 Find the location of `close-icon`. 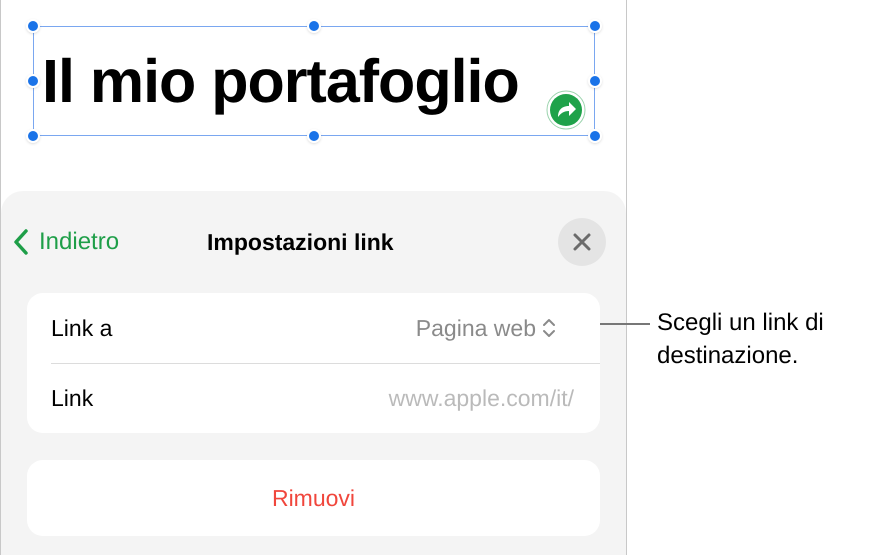

close-icon is located at coordinates (582, 242).